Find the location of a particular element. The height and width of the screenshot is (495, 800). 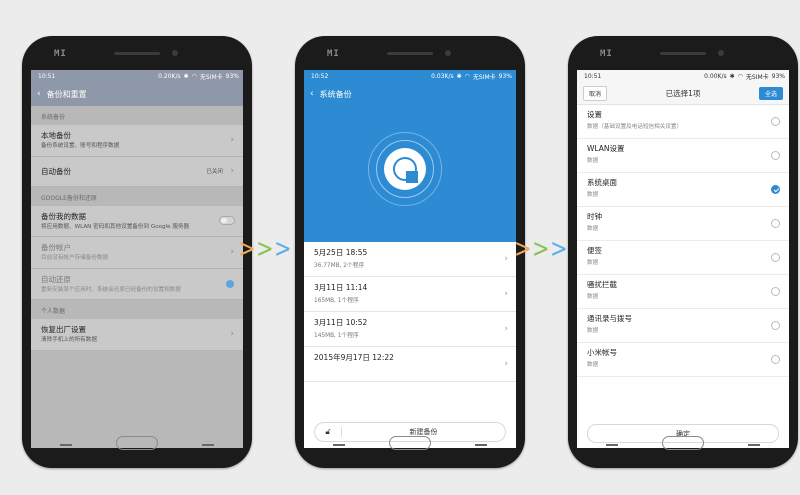

auto-restore-switch is located at coordinates (230, 283).